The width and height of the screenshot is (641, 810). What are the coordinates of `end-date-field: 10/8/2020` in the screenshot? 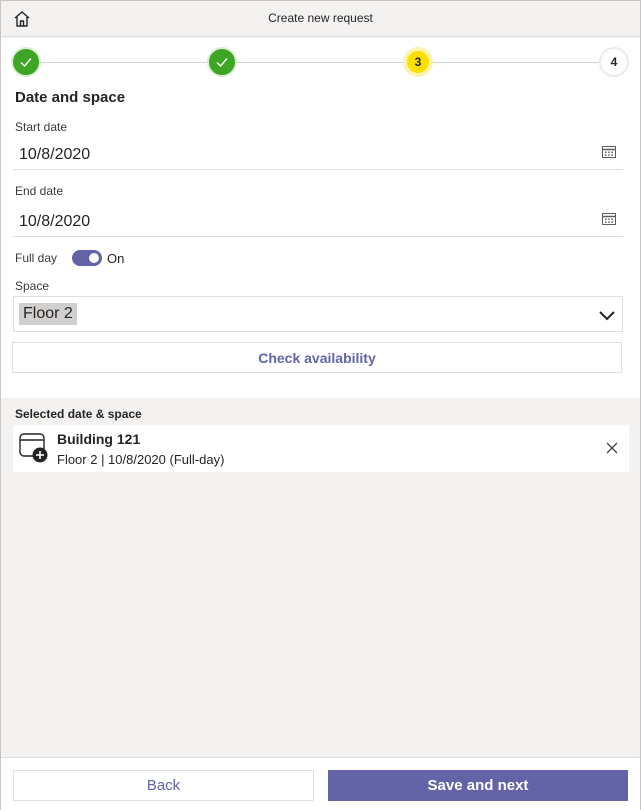 It's located at (318, 222).